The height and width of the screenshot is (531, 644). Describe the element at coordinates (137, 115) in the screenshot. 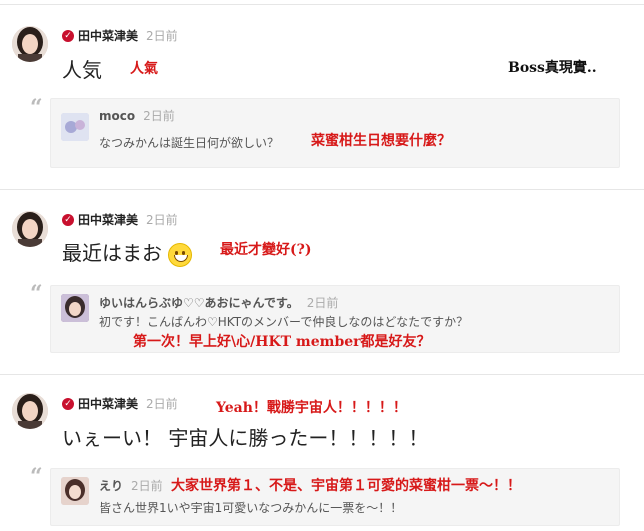

I see `reply-author: moco 2日前` at that location.